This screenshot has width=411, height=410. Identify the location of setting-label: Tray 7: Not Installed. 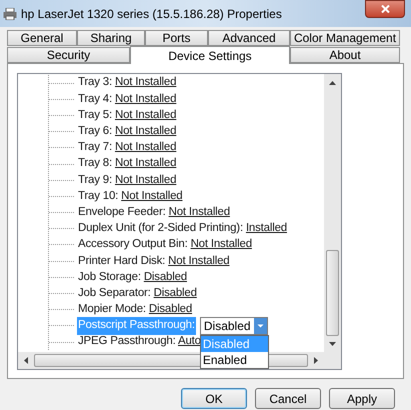
(127, 148).